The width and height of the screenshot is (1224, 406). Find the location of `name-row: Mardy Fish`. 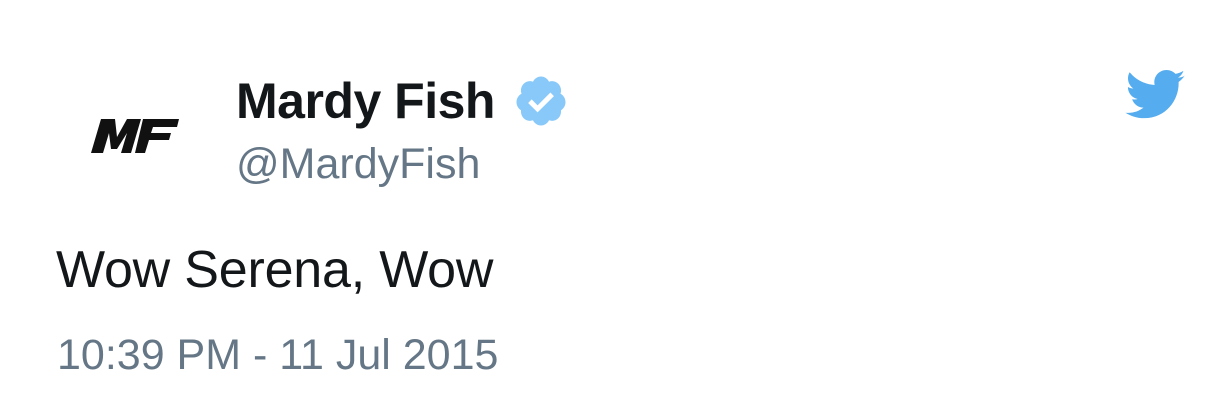

name-row: Mardy Fish is located at coordinates (402, 101).